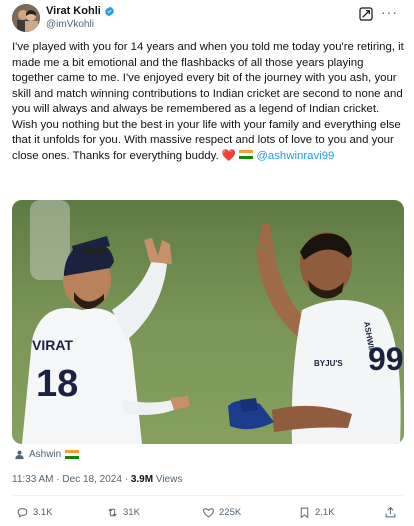  I want to click on view-count: 3.9M, so click(142, 479).